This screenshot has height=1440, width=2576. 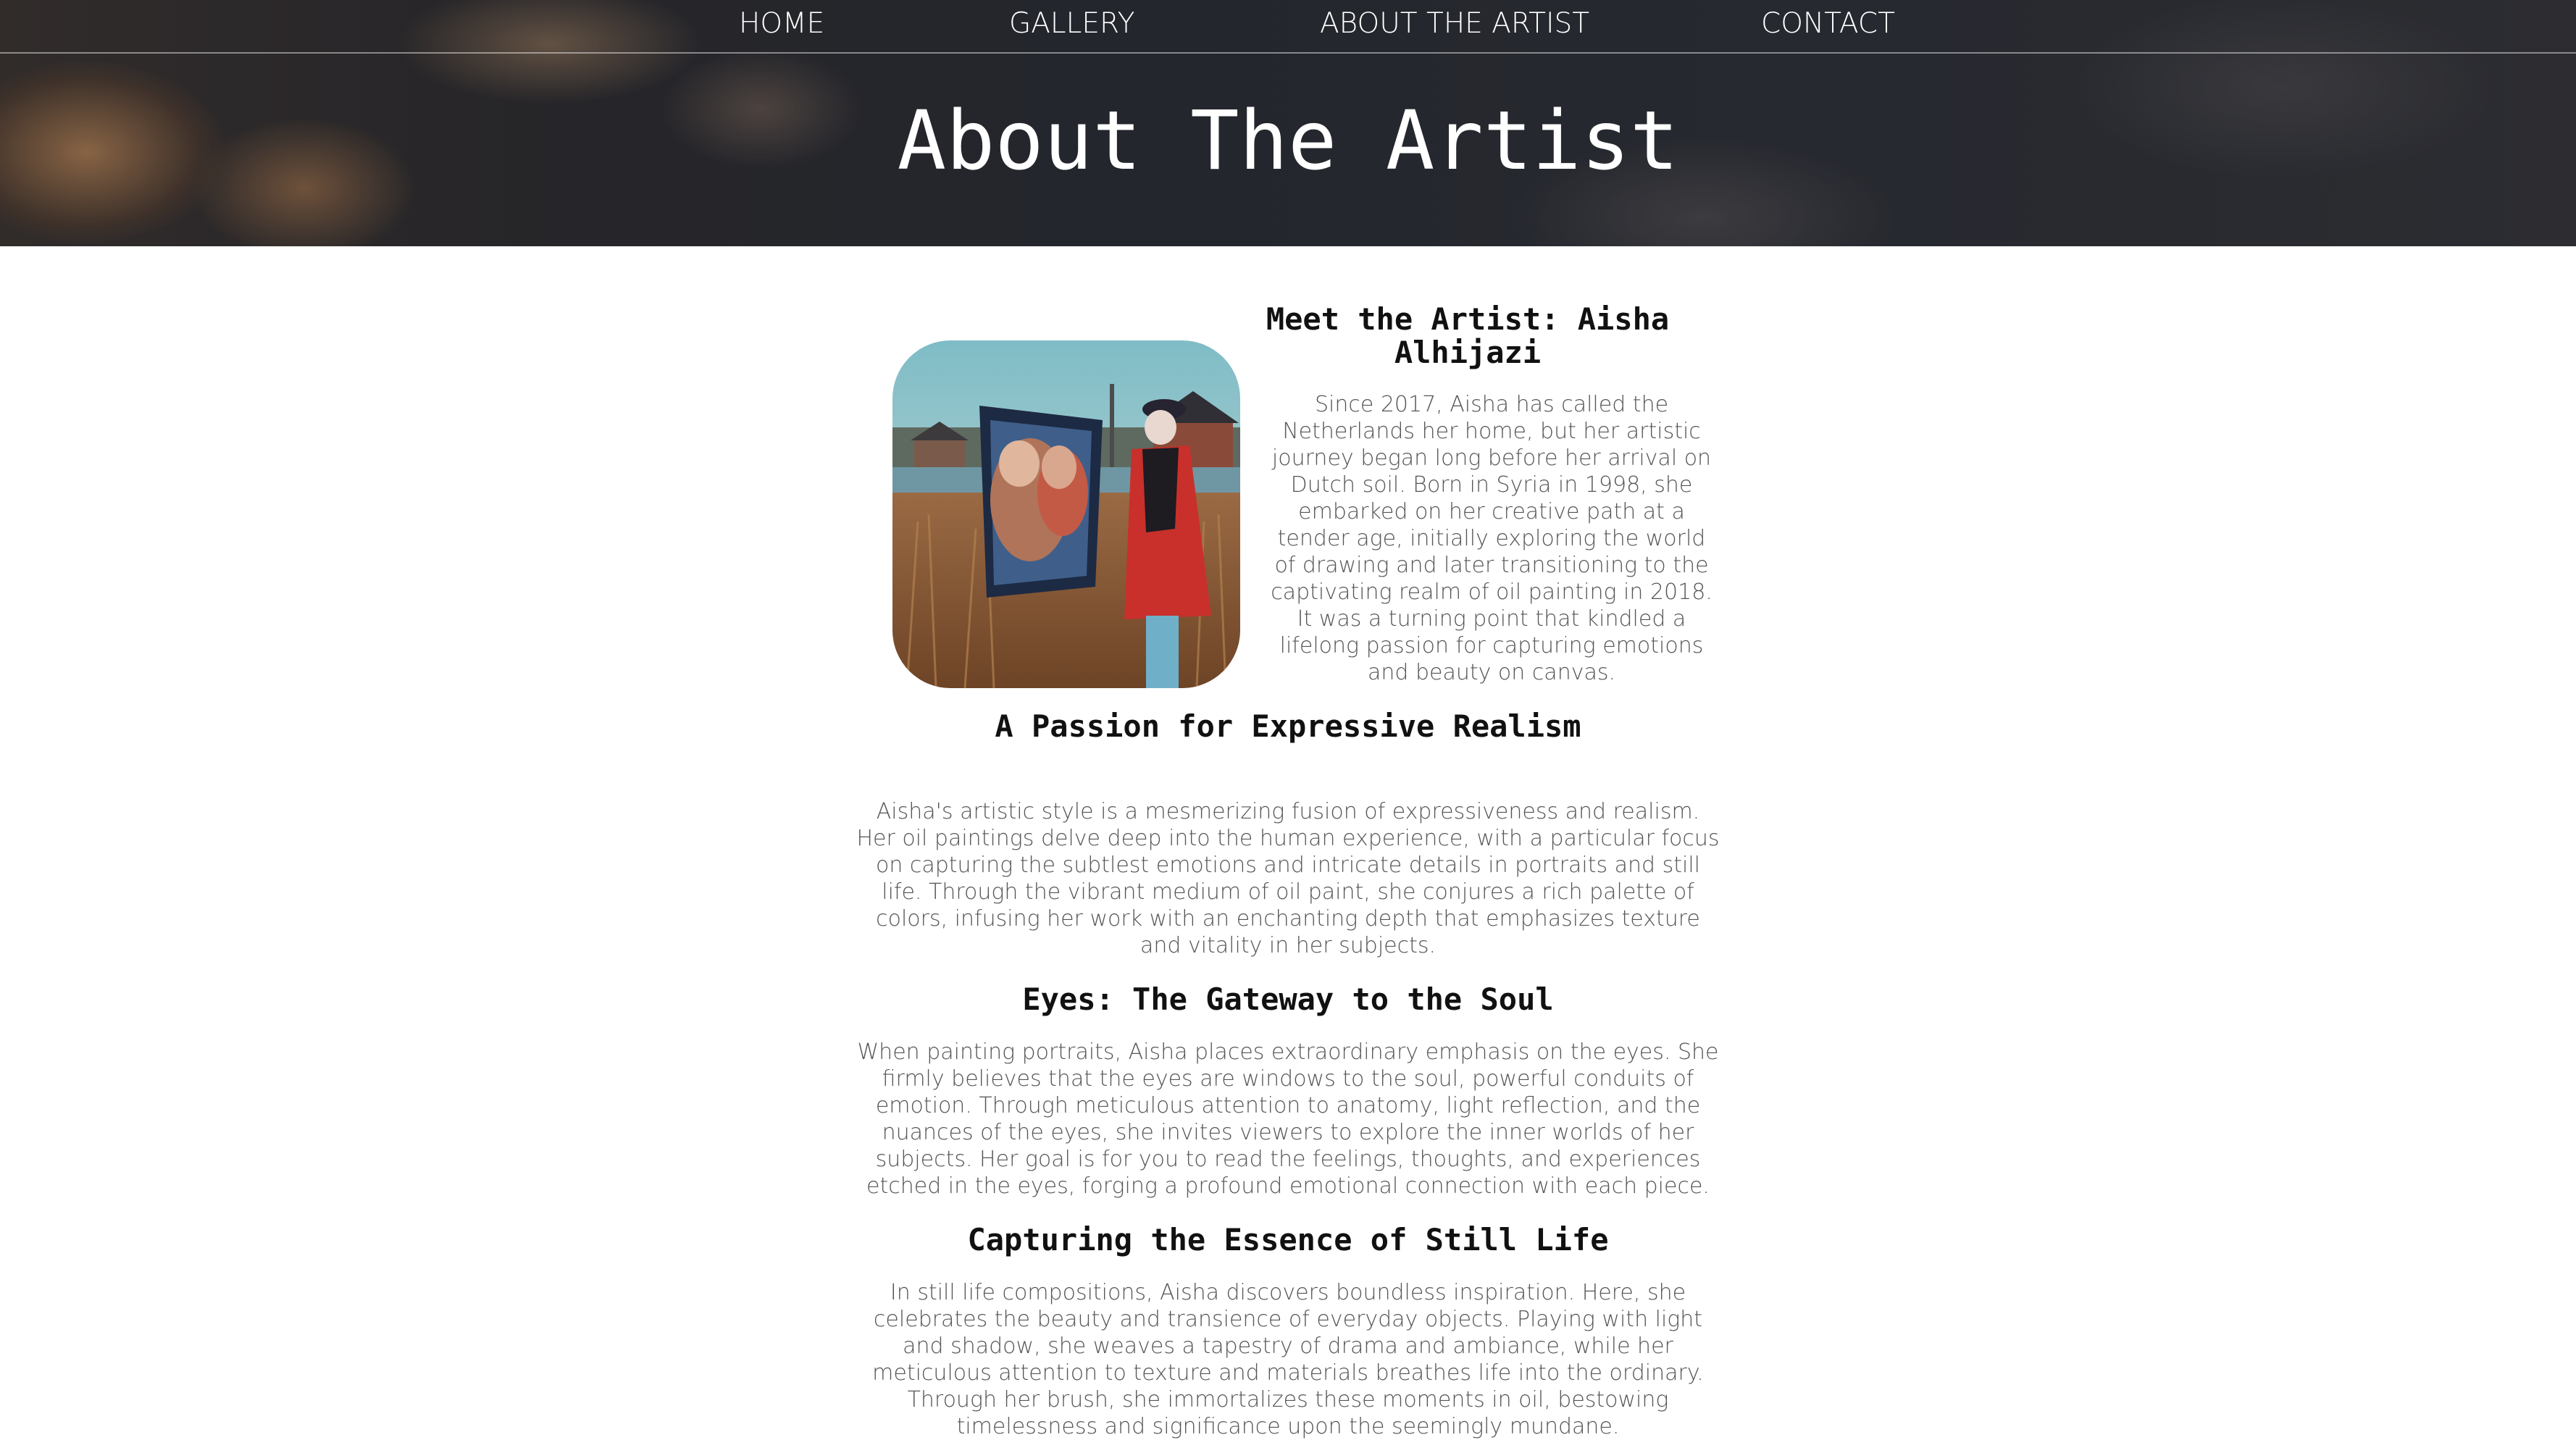 I want to click on nav-home-link: HOME, so click(x=781, y=23).